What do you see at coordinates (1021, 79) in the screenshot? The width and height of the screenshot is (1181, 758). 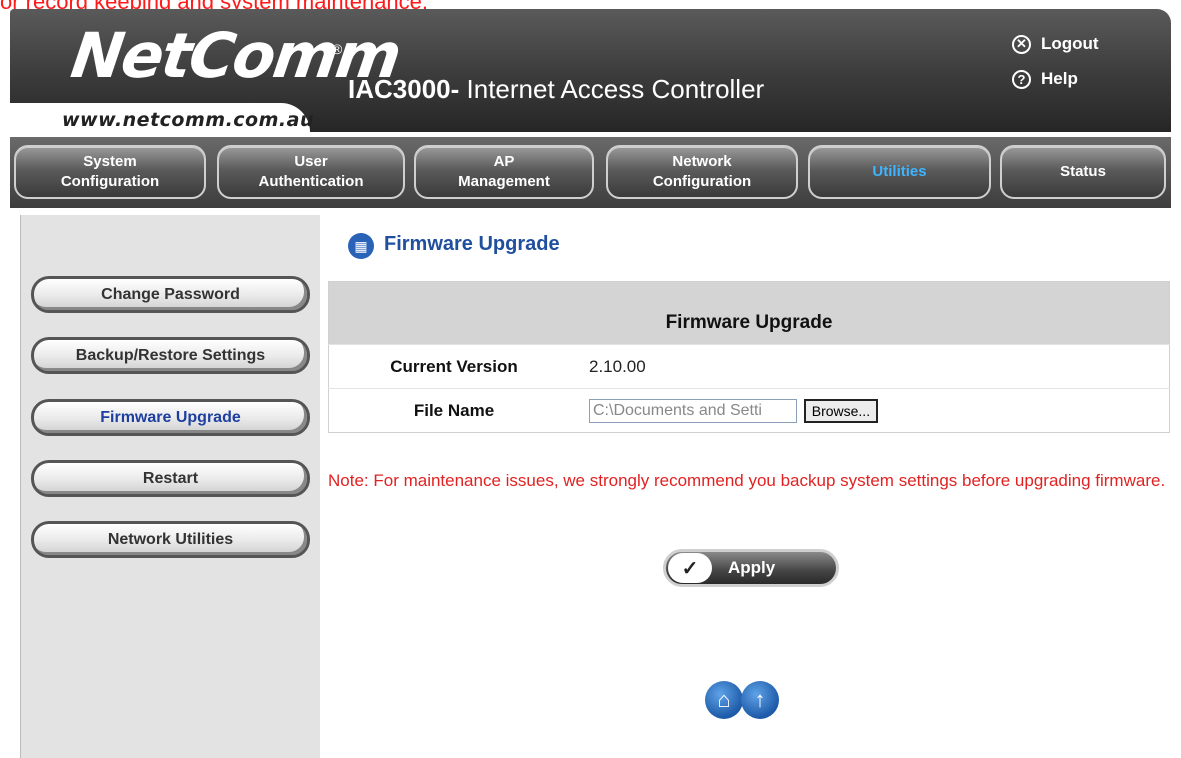 I see `question-circle-icon: ?` at bounding box center [1021, 79].